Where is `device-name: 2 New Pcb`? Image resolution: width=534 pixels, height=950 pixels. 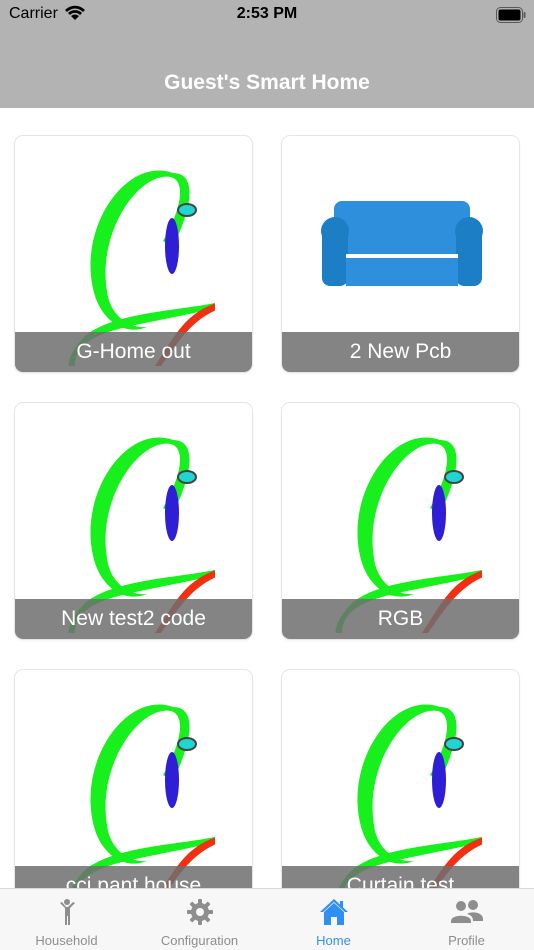
device-name: 2 New Pcb is located at coordinates (400, 352).